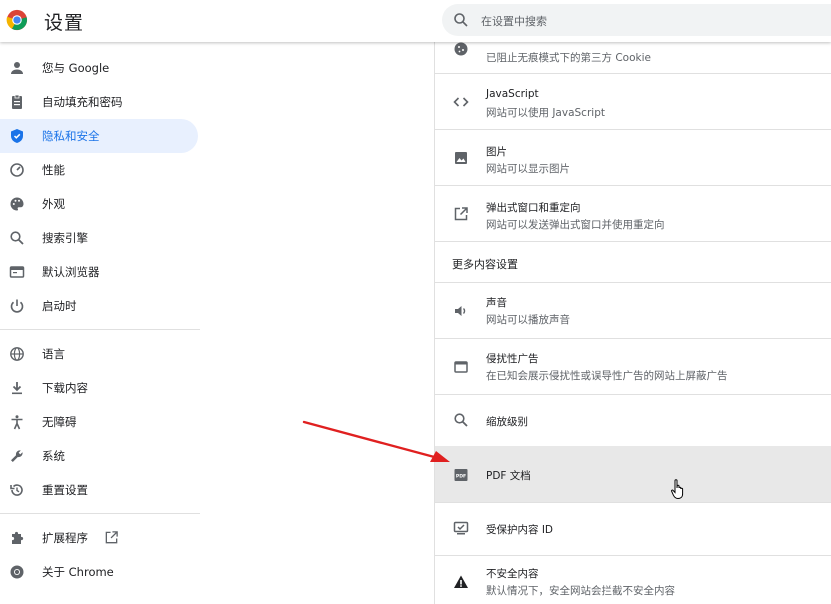 This screenshot has height=604, width=831. Describe the element at coordinates (545, 113) in the screenshot. I see `javascript-subtitle: 网站可以使用 JavaScript` at that location.